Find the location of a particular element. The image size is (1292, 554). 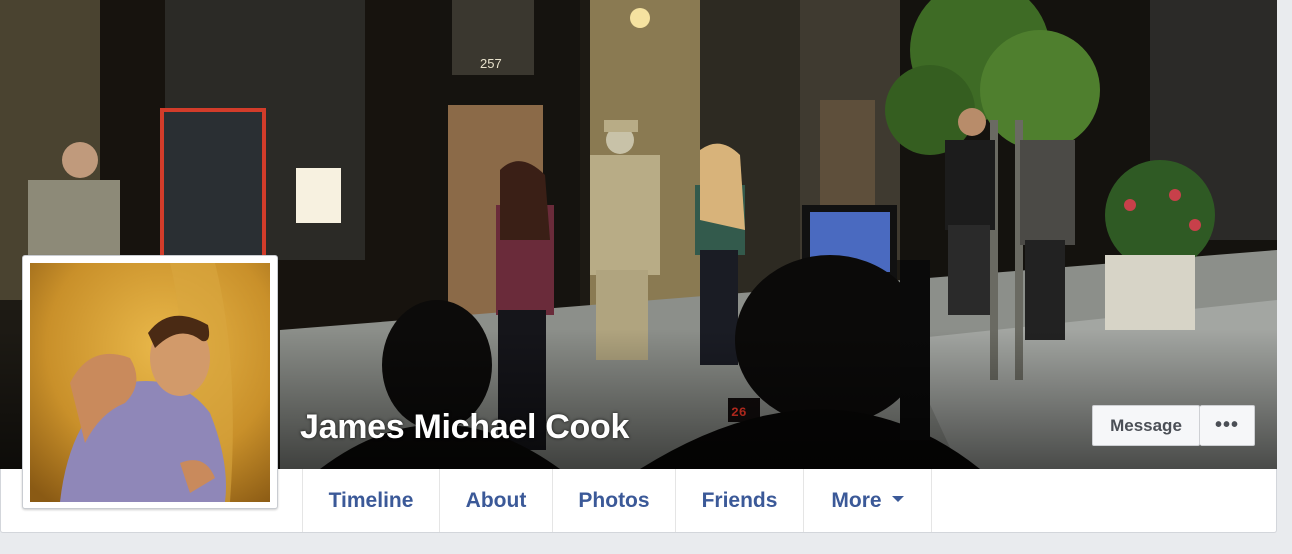

tab-about-label: About is located at coordinates (496, 500).